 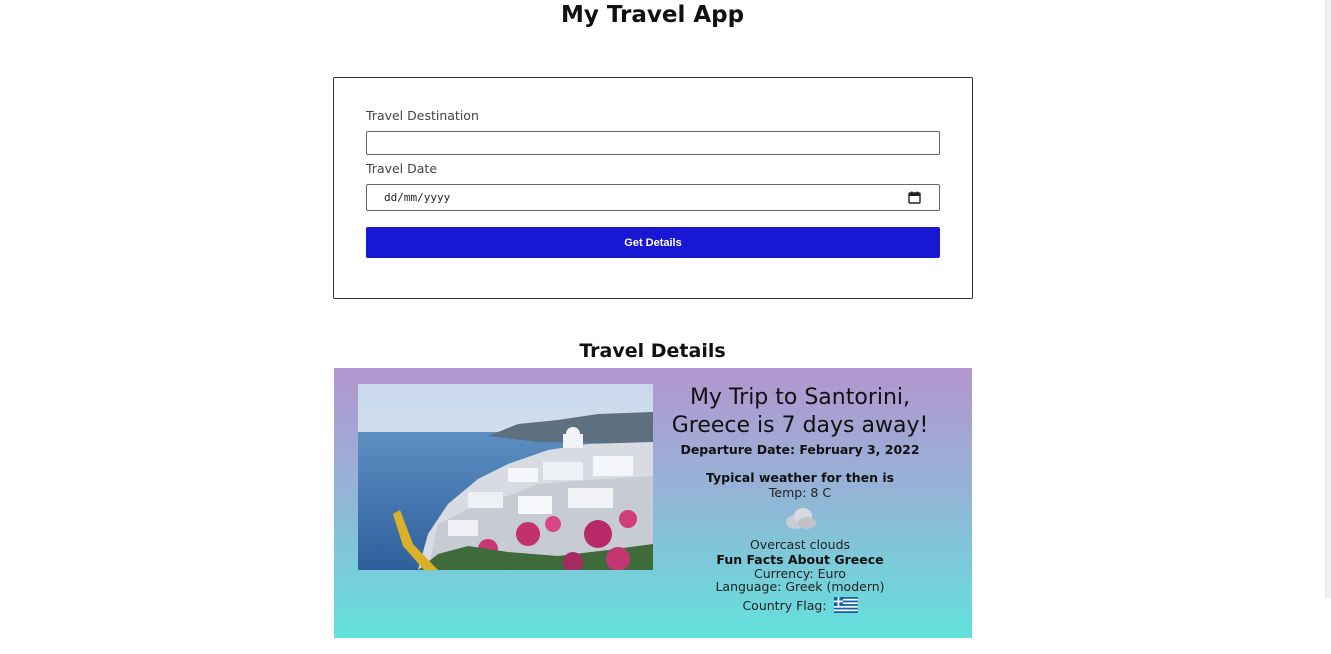 What do you see at coordinates (784, 605) in the screenshot?
I see `flag-label: Country Flag:` at bounding box center [784, 605].